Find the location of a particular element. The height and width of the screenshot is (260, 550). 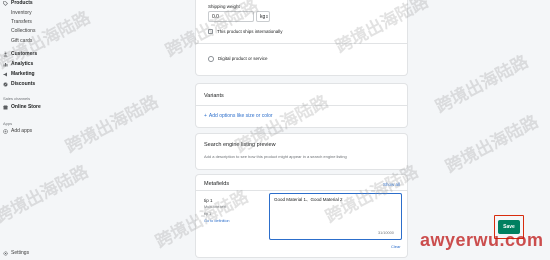

sidebar-item-label: Products is located at coordinates (22, 3).